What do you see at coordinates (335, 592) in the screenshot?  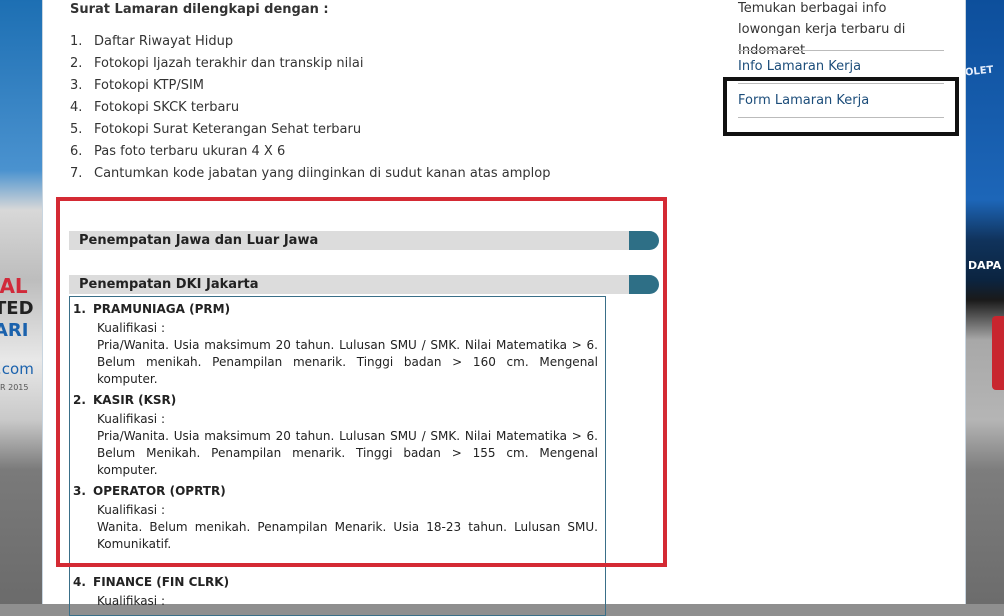 I see `job-item: 4. FINANCE (FIN CLRK) Kualifikasi :` at bounding box center [335, 592].